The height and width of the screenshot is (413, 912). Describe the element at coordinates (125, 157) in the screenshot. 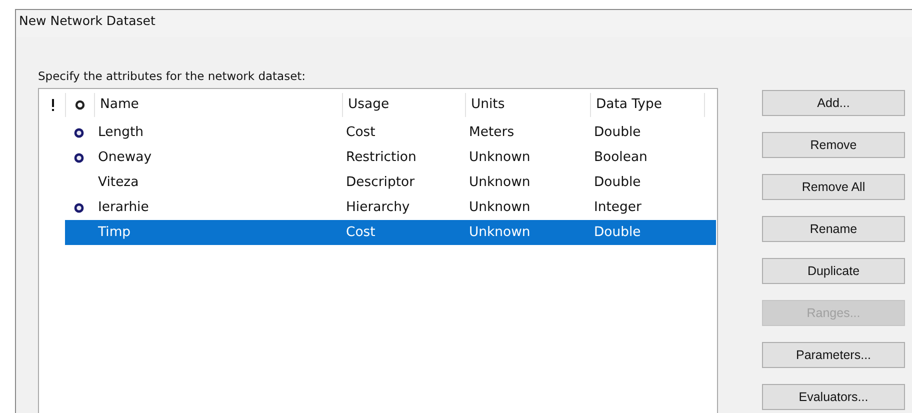

I see `table-cell: Oneway` at that location.